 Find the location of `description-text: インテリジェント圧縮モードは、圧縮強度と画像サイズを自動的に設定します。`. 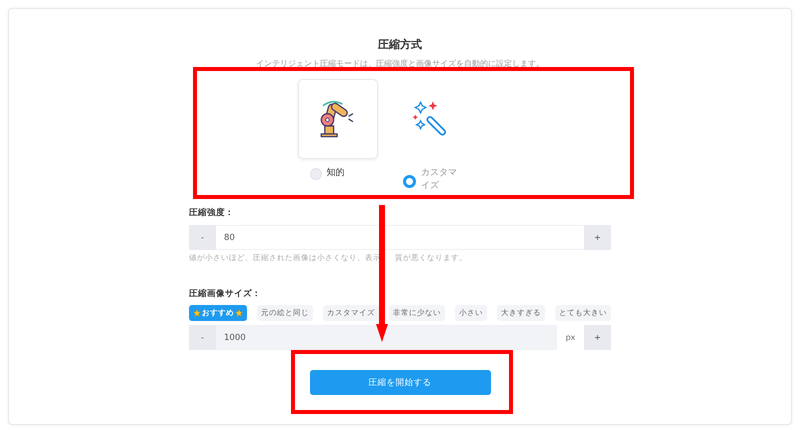

description-text: インテリジェント圧縮モードは、圧縮強度と画像サイズを自動的に設定します。 is located at coordinates (400, 63).